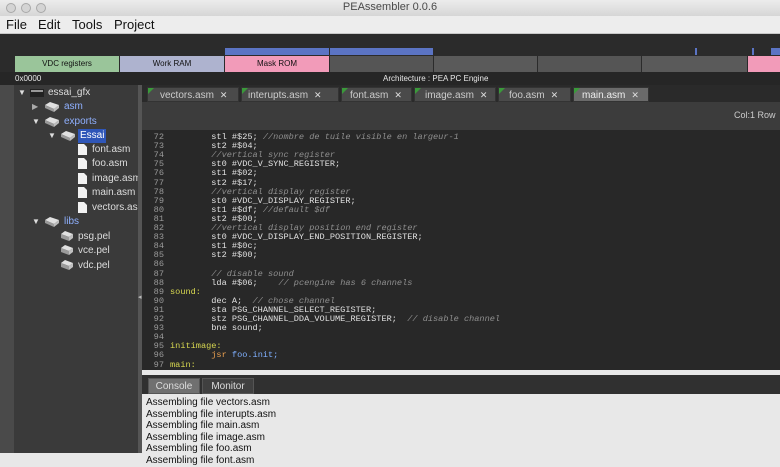 The image size is (780, 467). Describe the element at coordinates (187, 95) in the screenshot. I see `tab-label: vectors.asm` at that location.